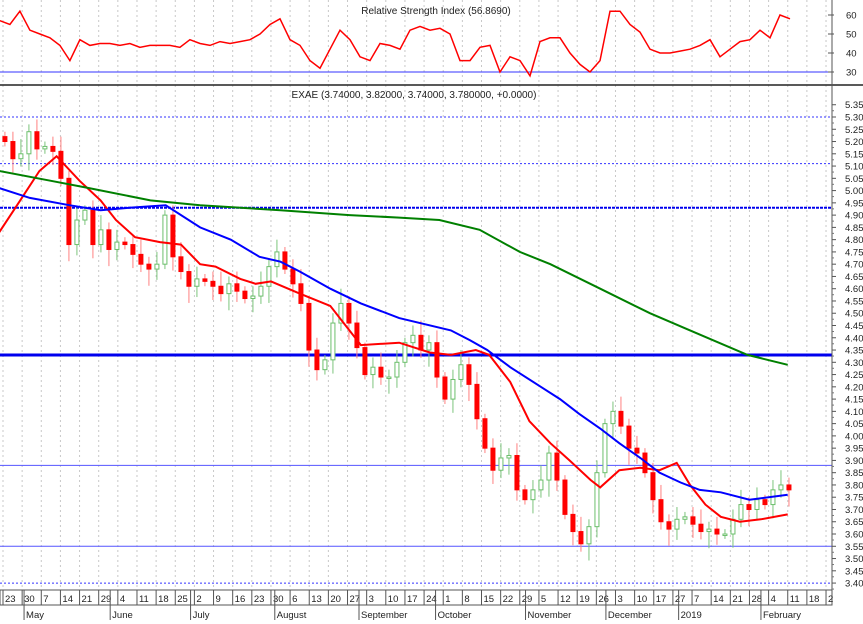  I want to click on price-tick-label: 4.90, so click(854, 216).